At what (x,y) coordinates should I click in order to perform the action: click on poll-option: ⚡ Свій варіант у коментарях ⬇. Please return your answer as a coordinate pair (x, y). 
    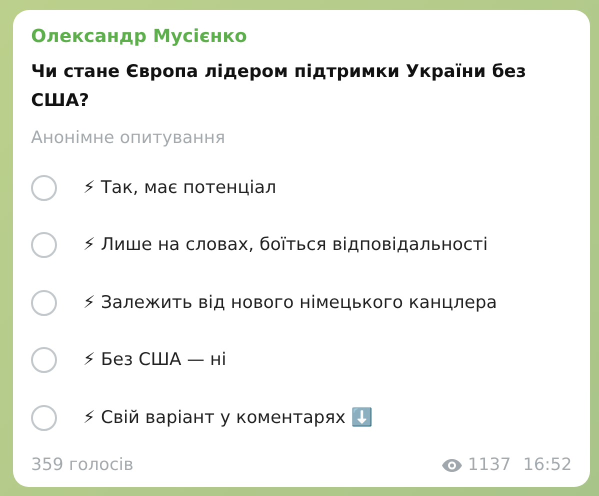
    Looking at the image, I should click on (228, 417).